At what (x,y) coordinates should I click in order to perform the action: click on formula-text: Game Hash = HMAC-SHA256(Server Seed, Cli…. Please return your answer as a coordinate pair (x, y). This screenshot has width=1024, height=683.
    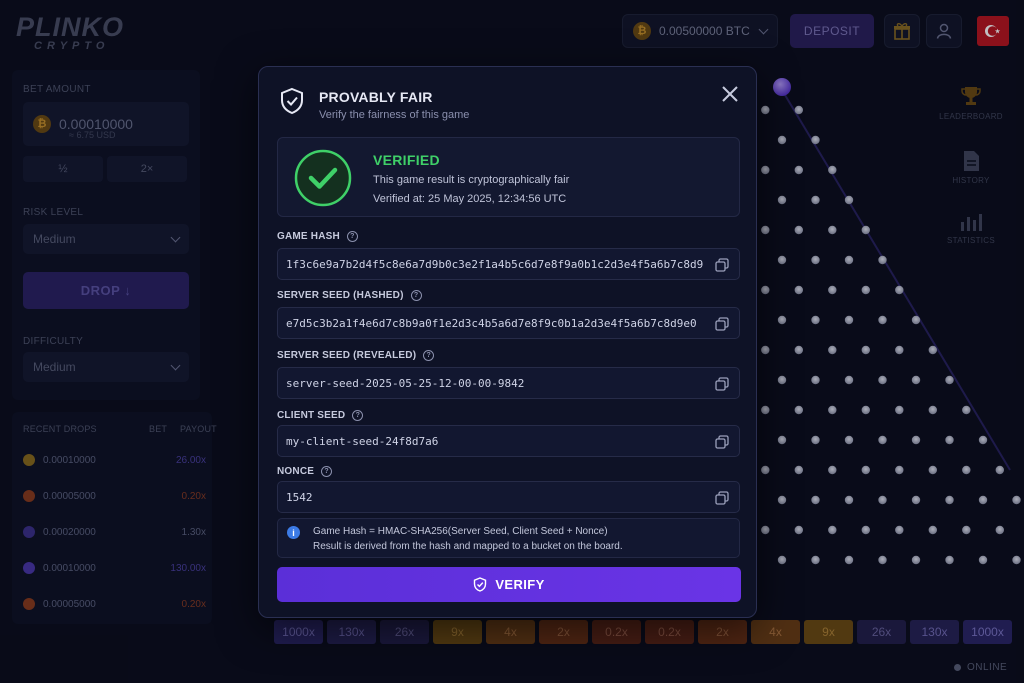
    Looking at the image, I should click on (460, 531).